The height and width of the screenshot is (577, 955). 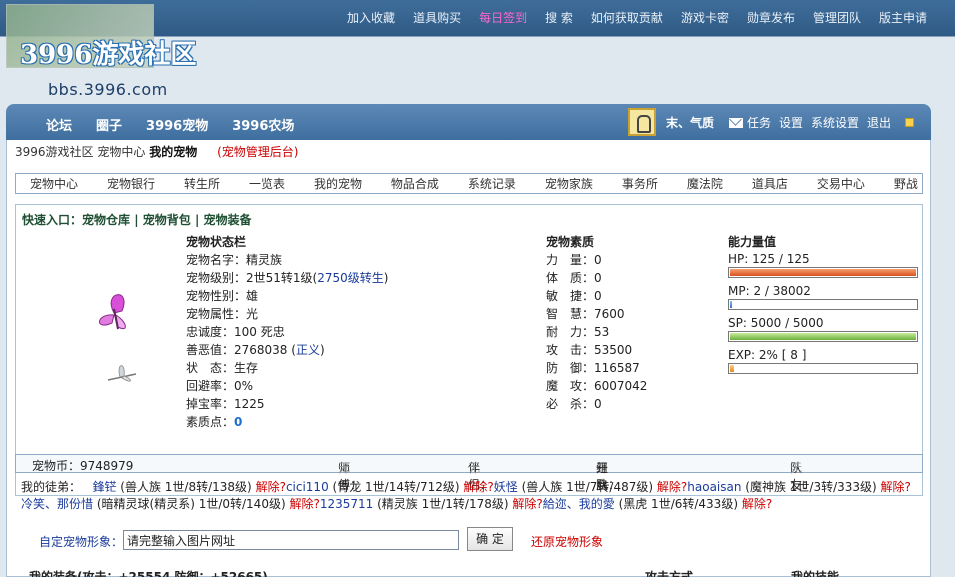 I want to click on top-nav-add-favorite: 加入收藏, so click(x=371, y=17).